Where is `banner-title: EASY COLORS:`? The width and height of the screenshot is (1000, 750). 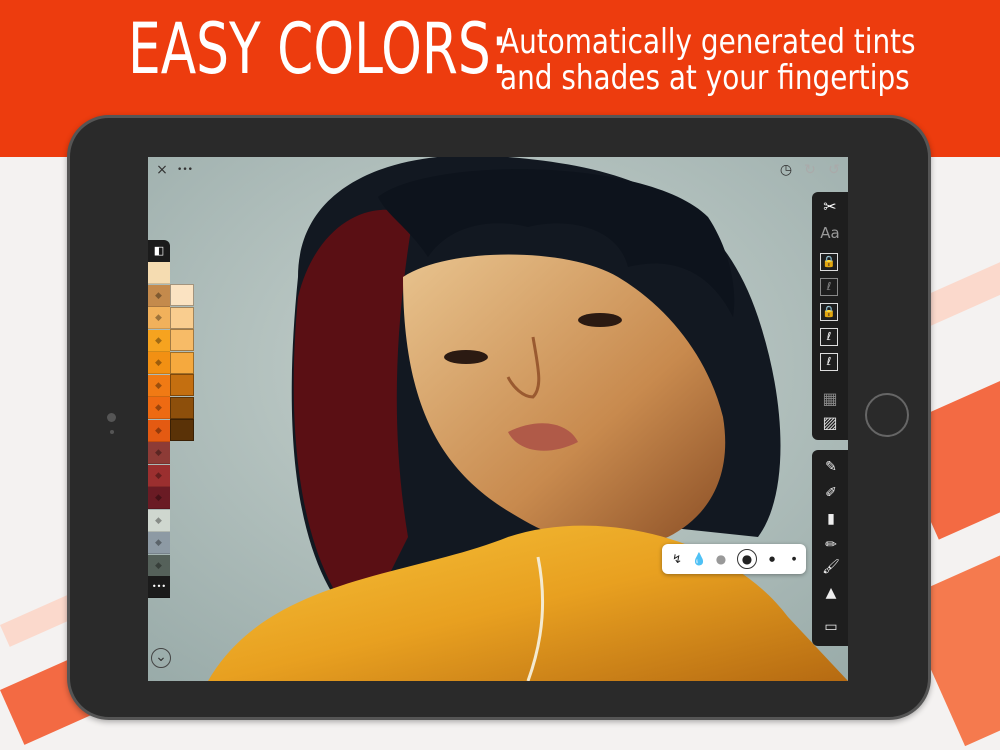 banner-title: EASY COLORS: is located at coordinates (318, 49).